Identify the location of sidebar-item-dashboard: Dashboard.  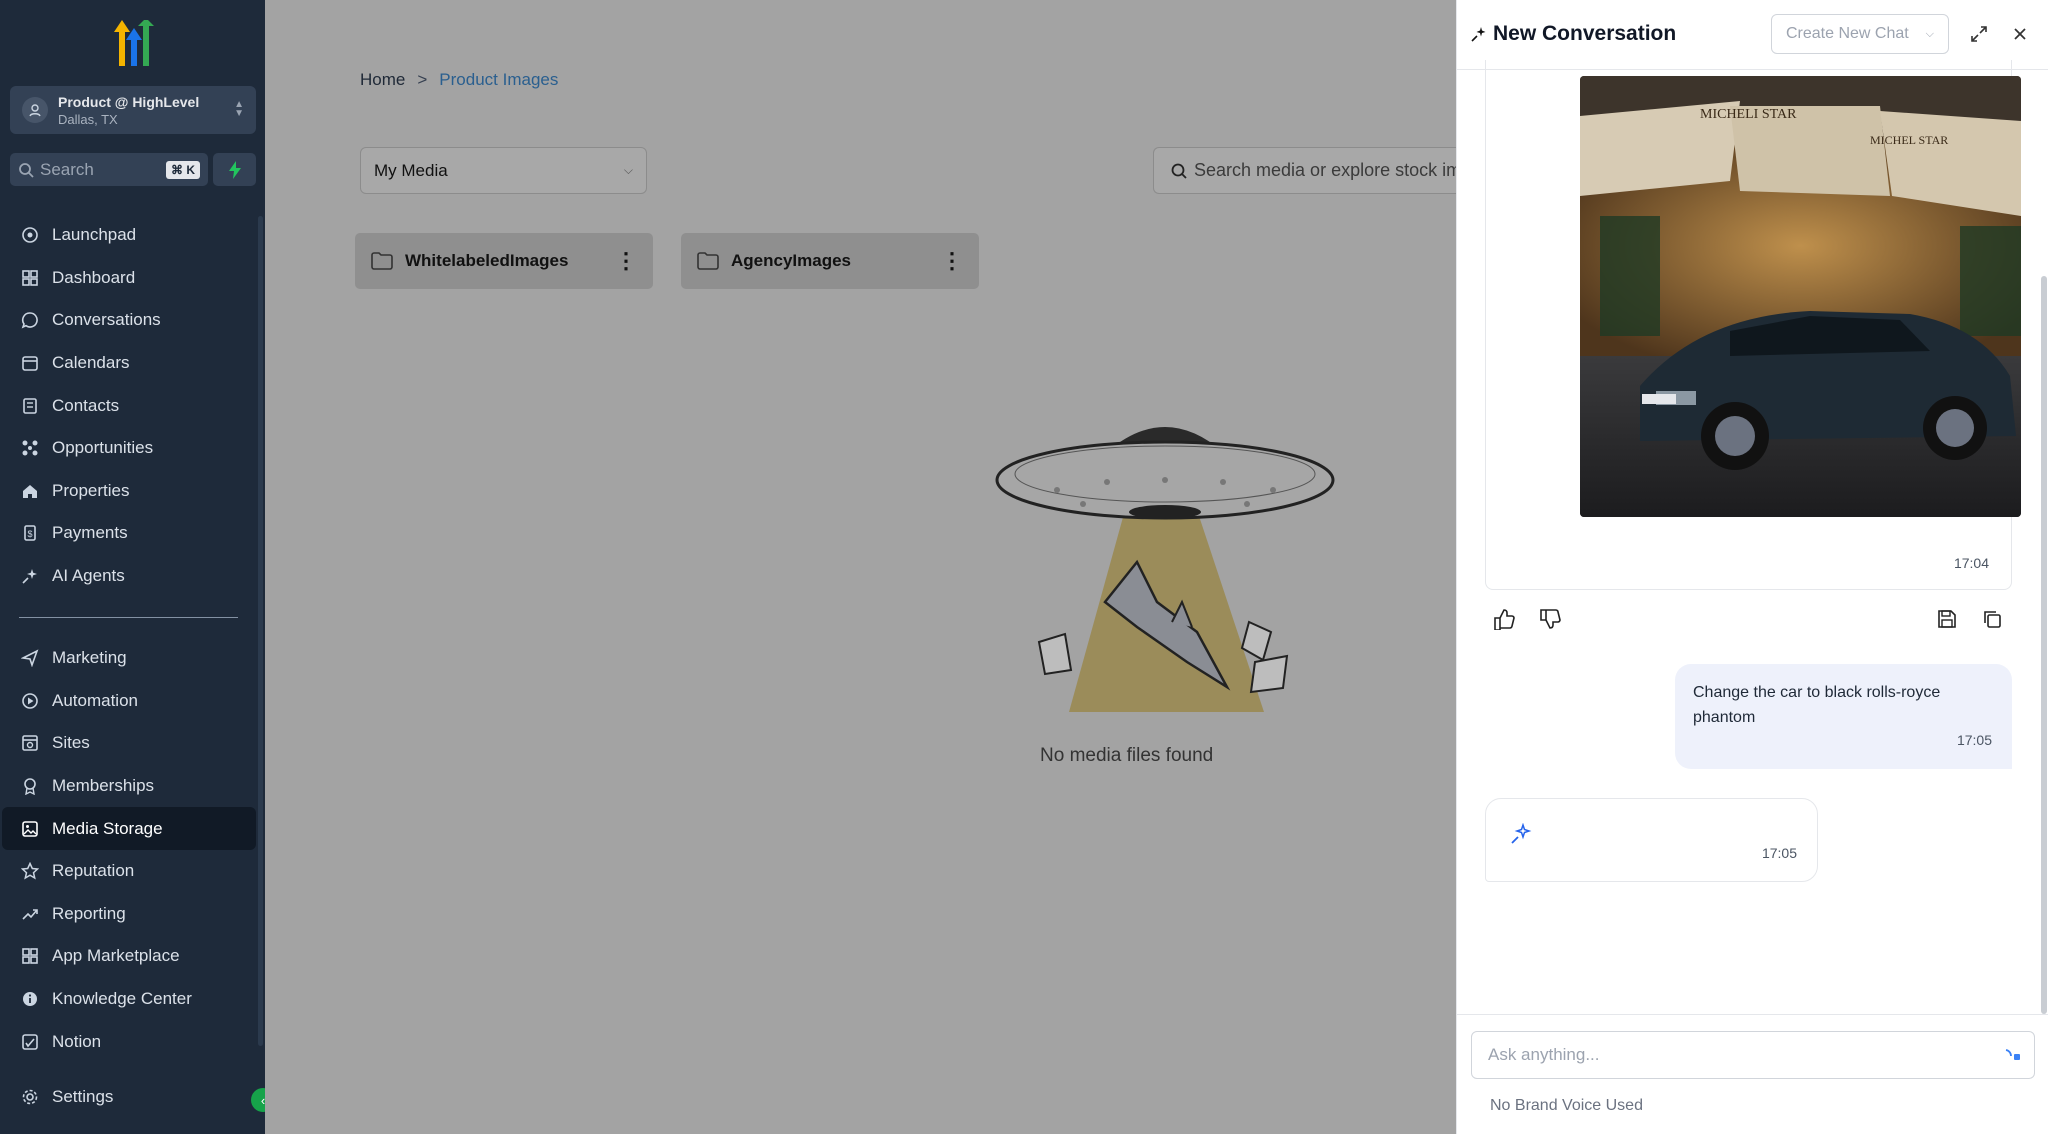
(129, 278).